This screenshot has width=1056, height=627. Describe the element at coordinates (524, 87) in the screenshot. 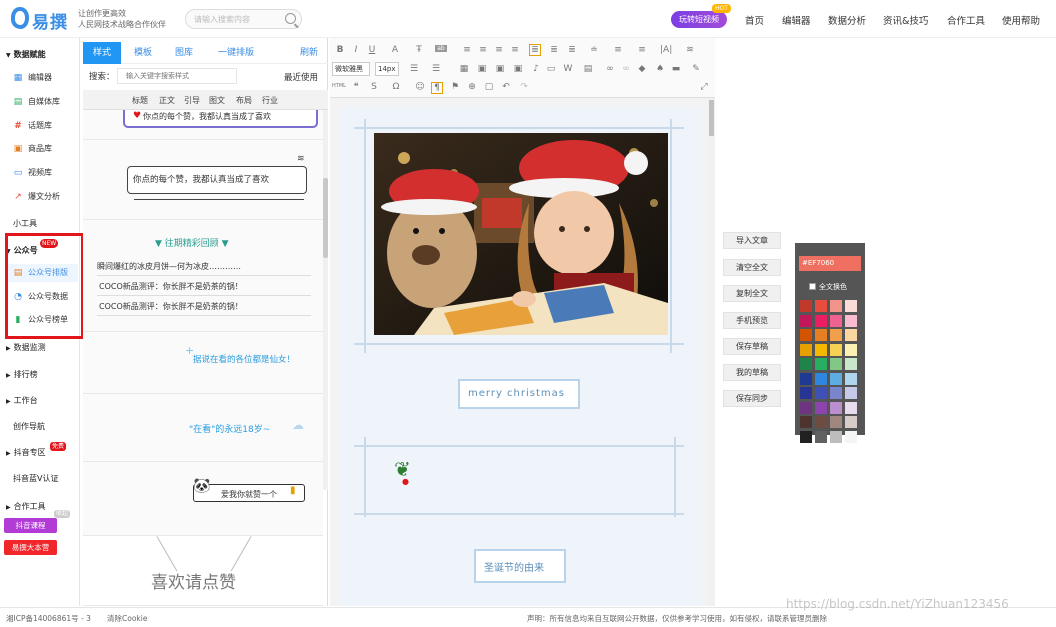

I see `redo-icon: ↷` at that location.